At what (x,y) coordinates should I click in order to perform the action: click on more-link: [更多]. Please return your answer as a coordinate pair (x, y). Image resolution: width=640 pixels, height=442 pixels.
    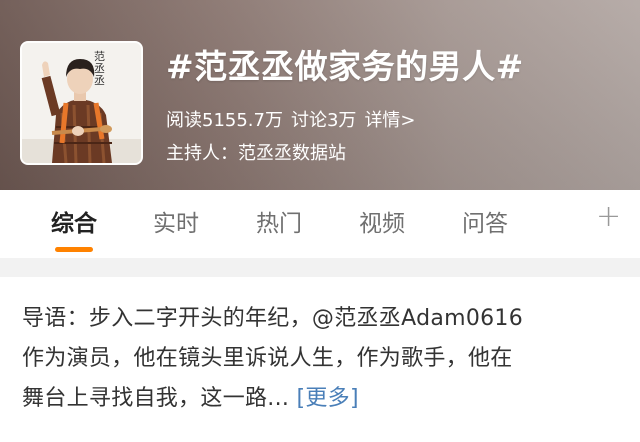
    Looking at the image, I should click on (327, 398).